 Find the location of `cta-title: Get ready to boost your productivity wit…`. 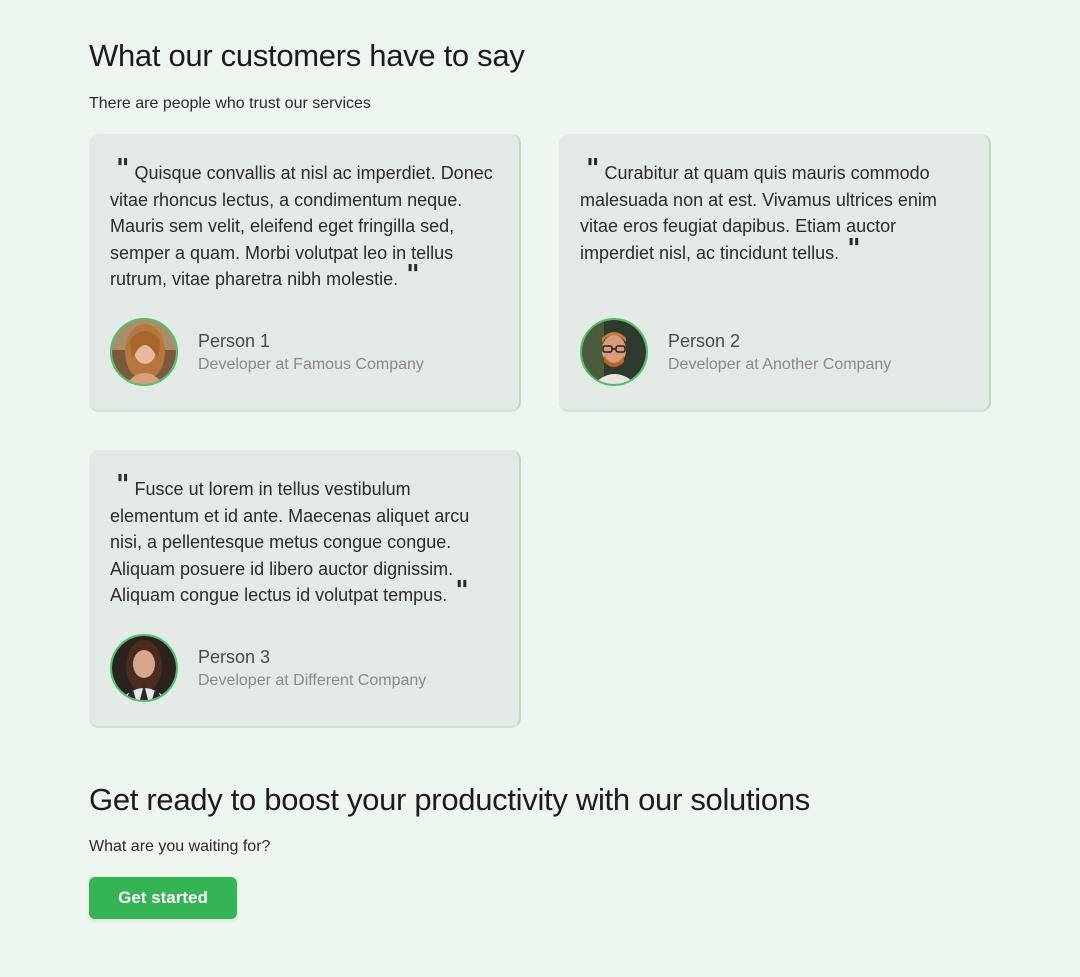

cta-title: Get ready to boost your productivity wit… is located at coordinates (449, 799).